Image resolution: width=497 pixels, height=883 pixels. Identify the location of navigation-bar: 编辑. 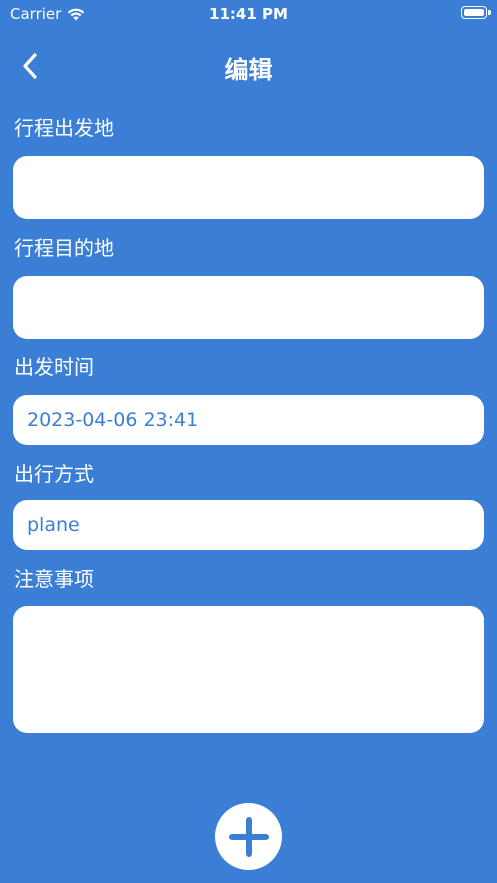
(248, 65).